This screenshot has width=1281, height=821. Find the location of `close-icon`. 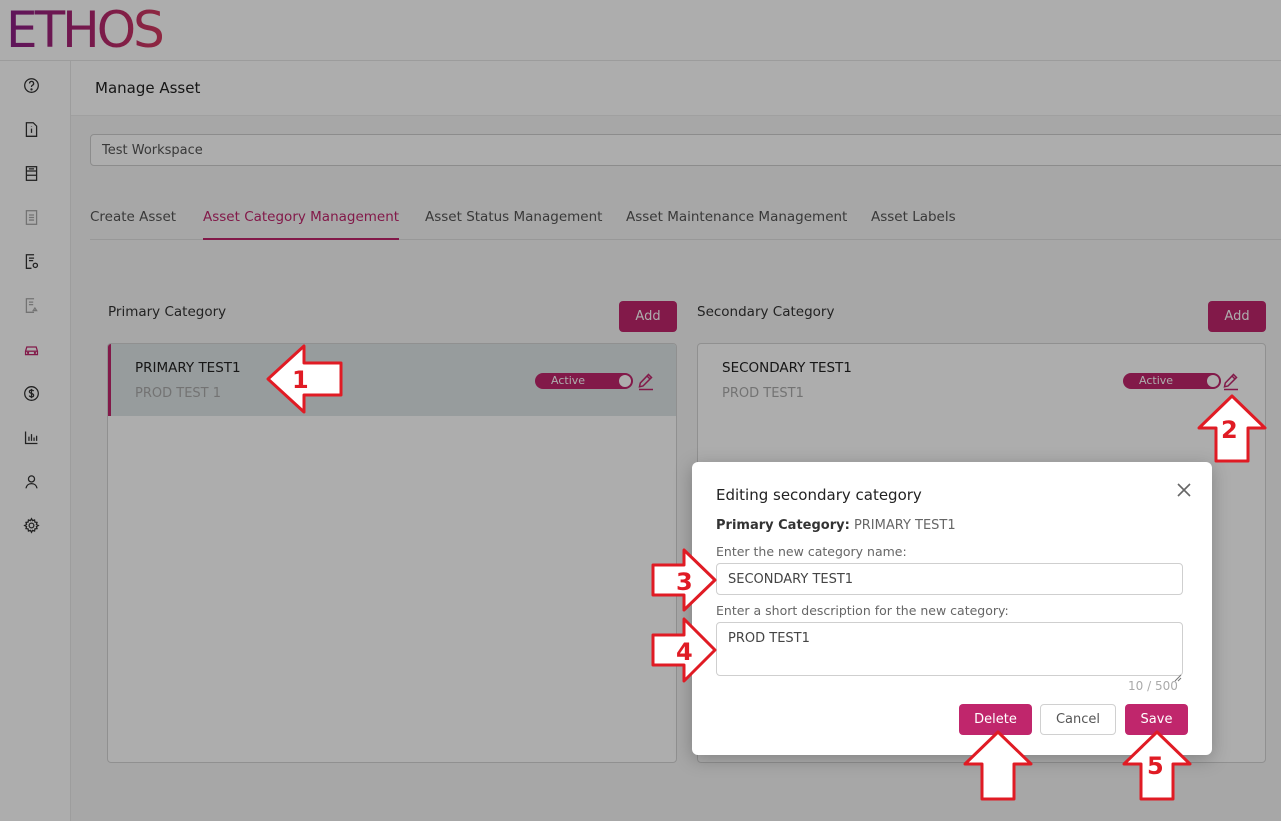

close-icon is located at coordinates (1184, 490).